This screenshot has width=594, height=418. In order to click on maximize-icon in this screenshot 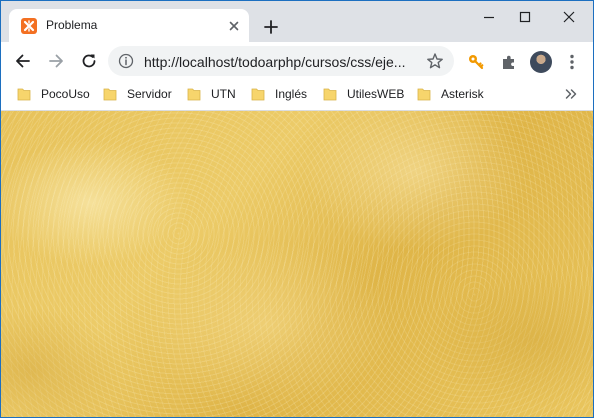, I will do `click(525, 17)`.